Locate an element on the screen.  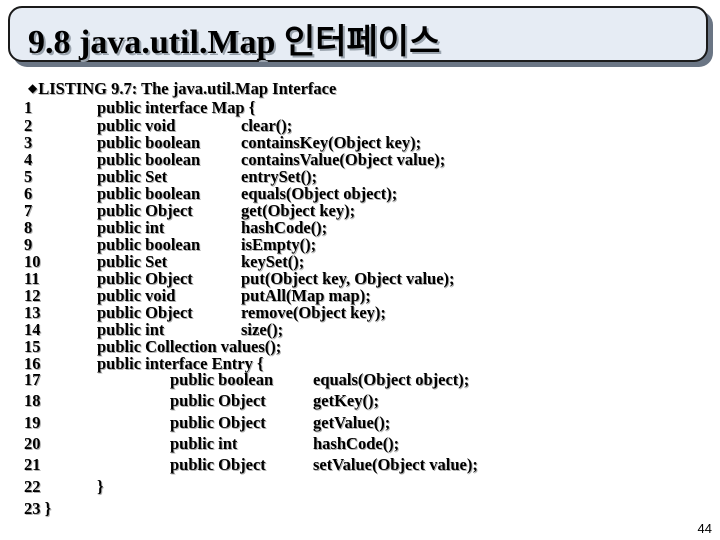
line-number: 18 is located at coordinates (32, 400).